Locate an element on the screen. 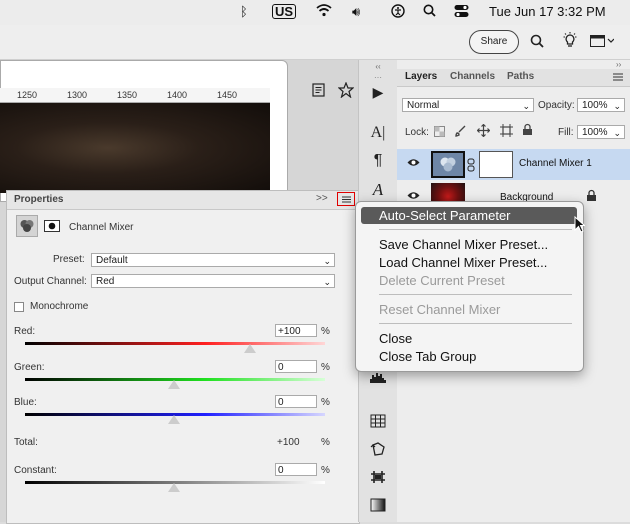 Image resolution: width=630 pixels, height=524 pixels. blend-mode-select: Normal ⌄ is located at coordinates (468, 105).